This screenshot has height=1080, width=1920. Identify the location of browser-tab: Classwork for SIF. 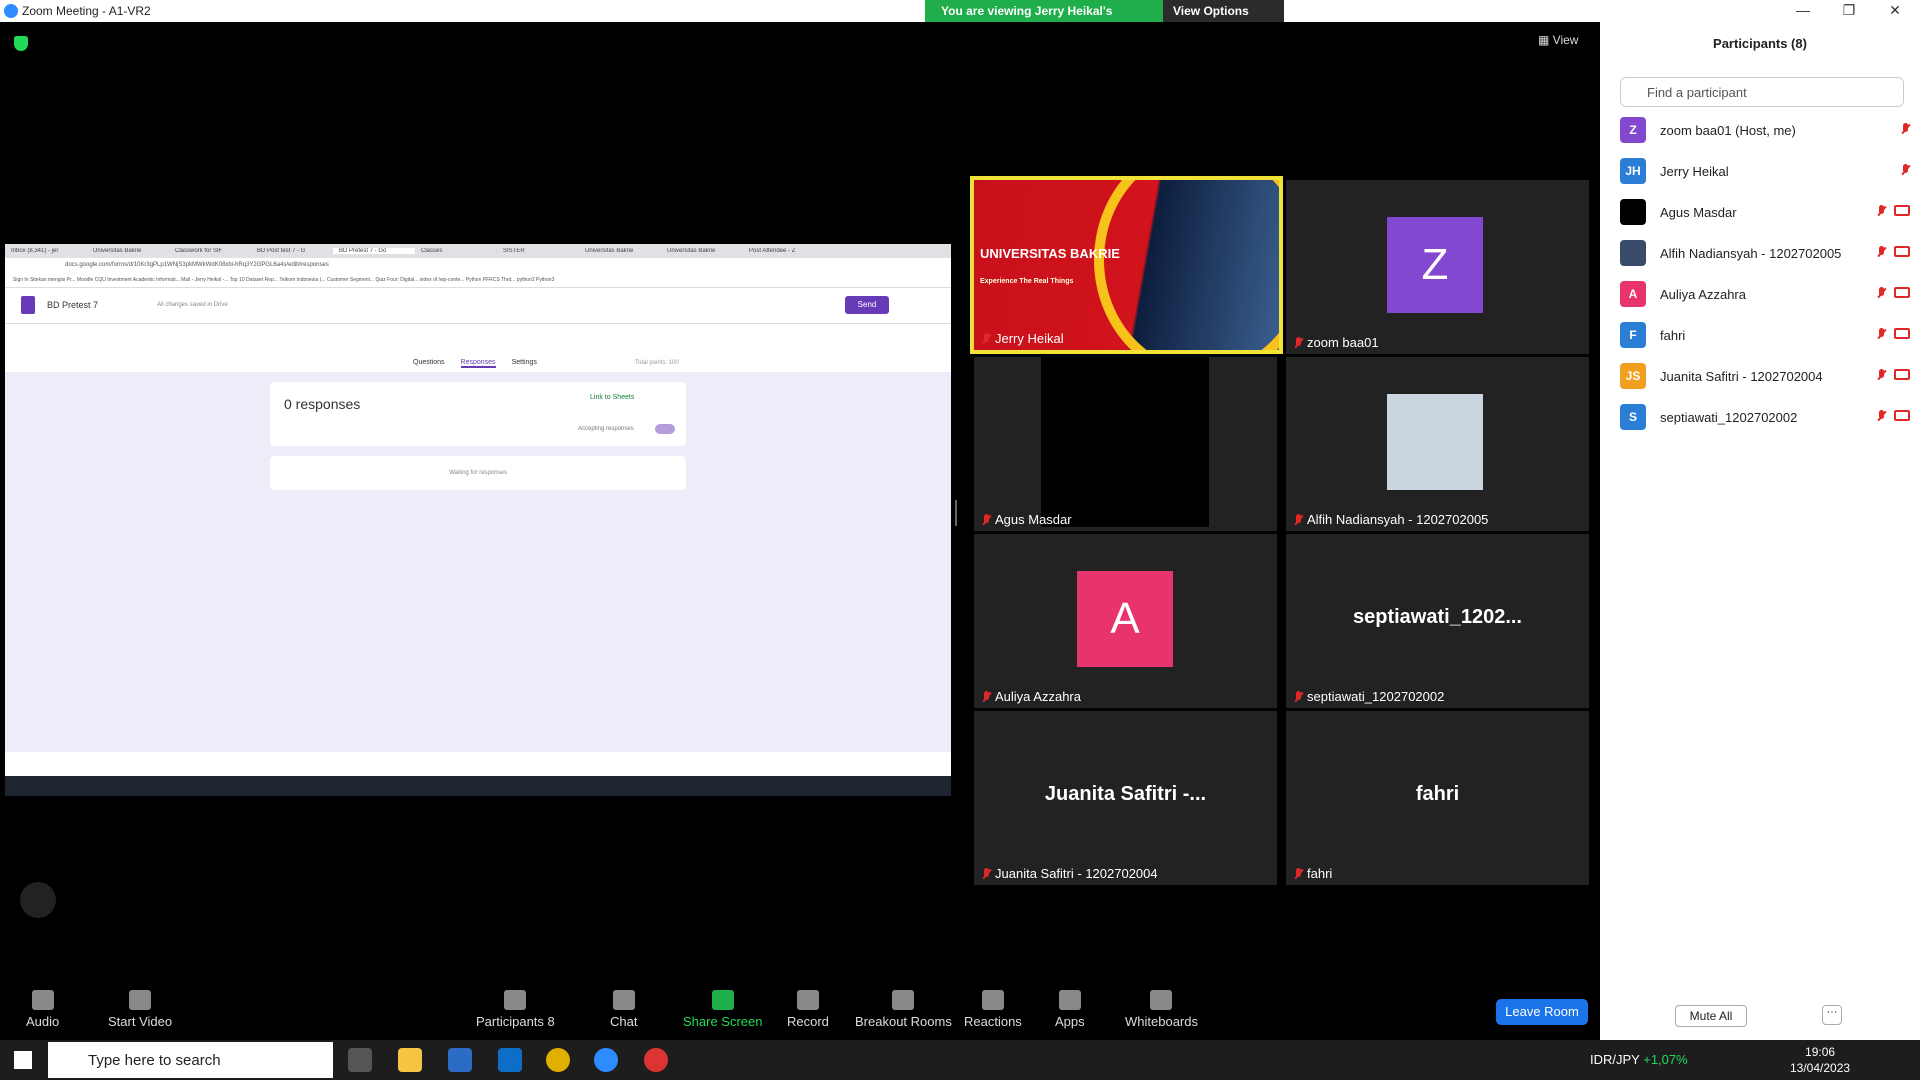
(210, 251).